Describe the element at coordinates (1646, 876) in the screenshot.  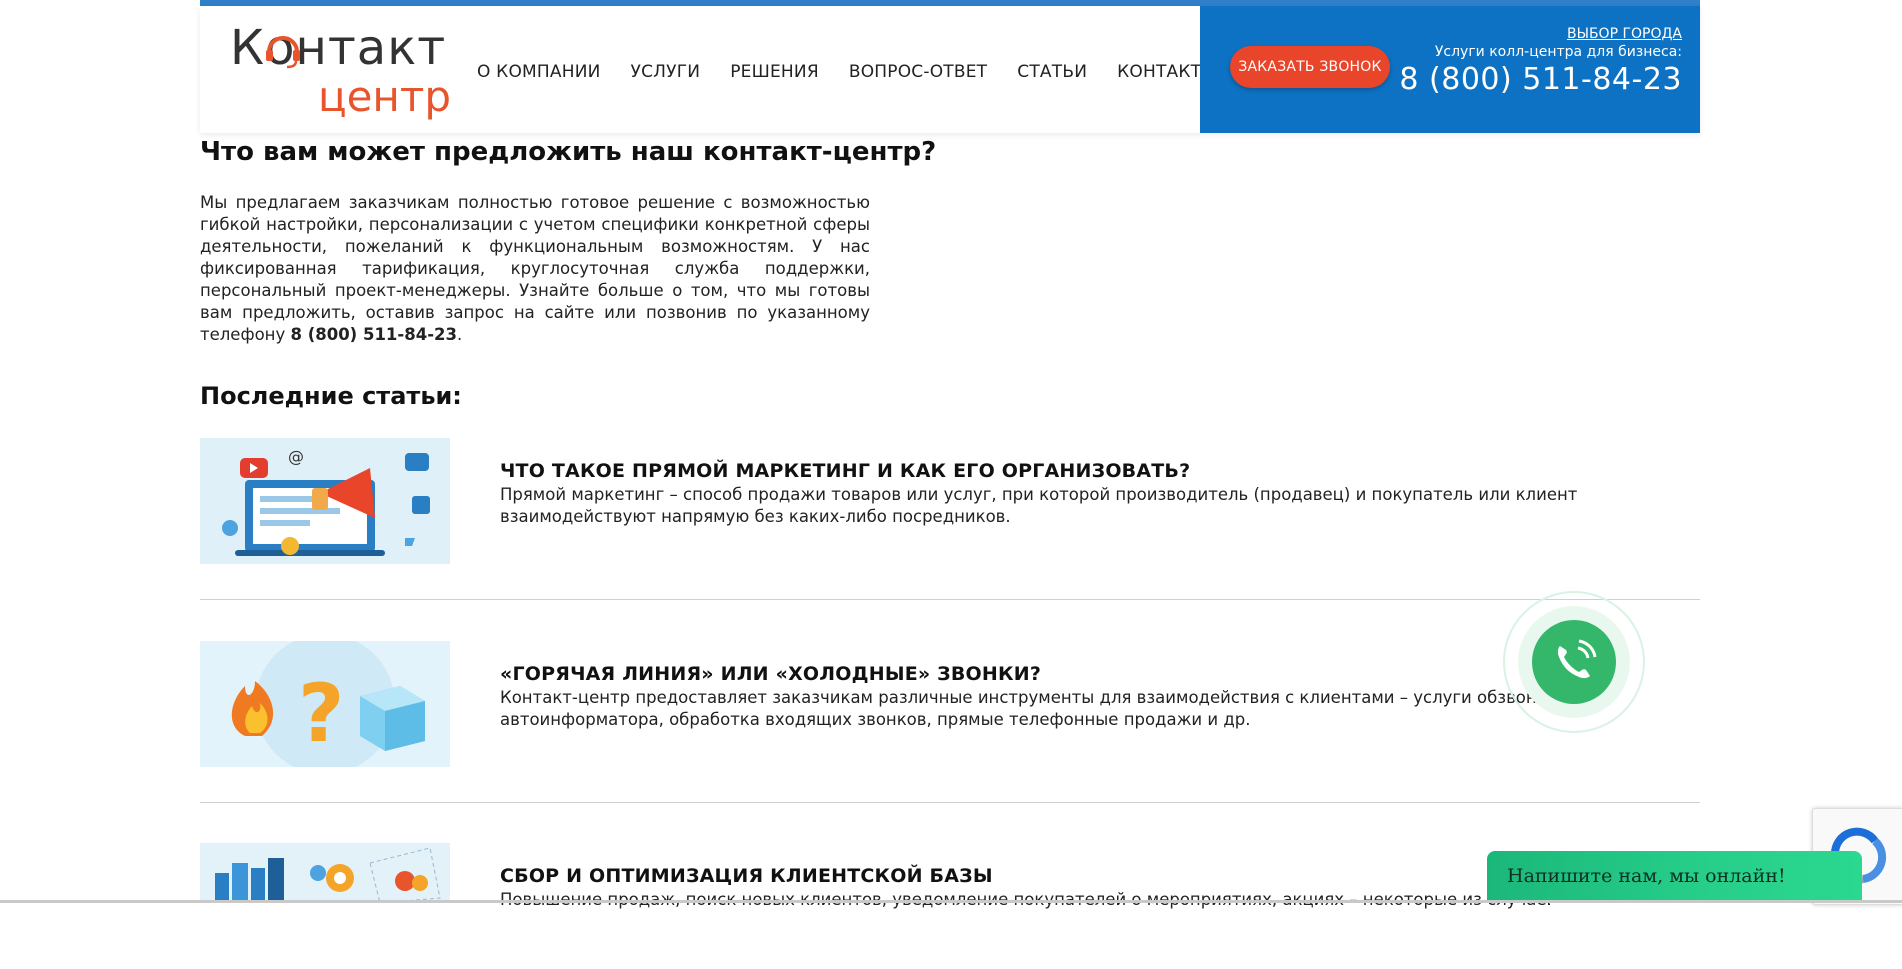
I see `chat-label: Напишите нам, мы онлайн!` at that location.